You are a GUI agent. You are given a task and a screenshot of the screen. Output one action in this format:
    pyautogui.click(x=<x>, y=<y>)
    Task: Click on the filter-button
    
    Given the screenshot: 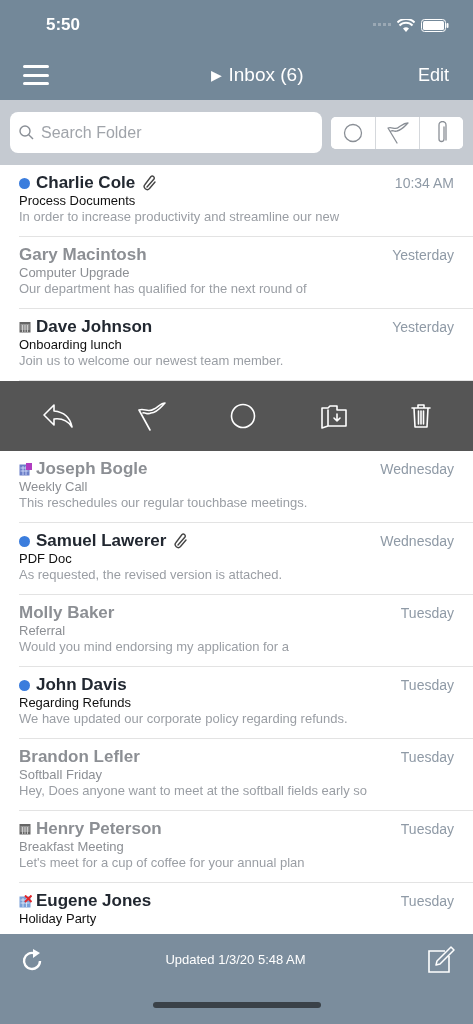 What is the action you would take?
    pyautogui.click(x=441, y=132)
    